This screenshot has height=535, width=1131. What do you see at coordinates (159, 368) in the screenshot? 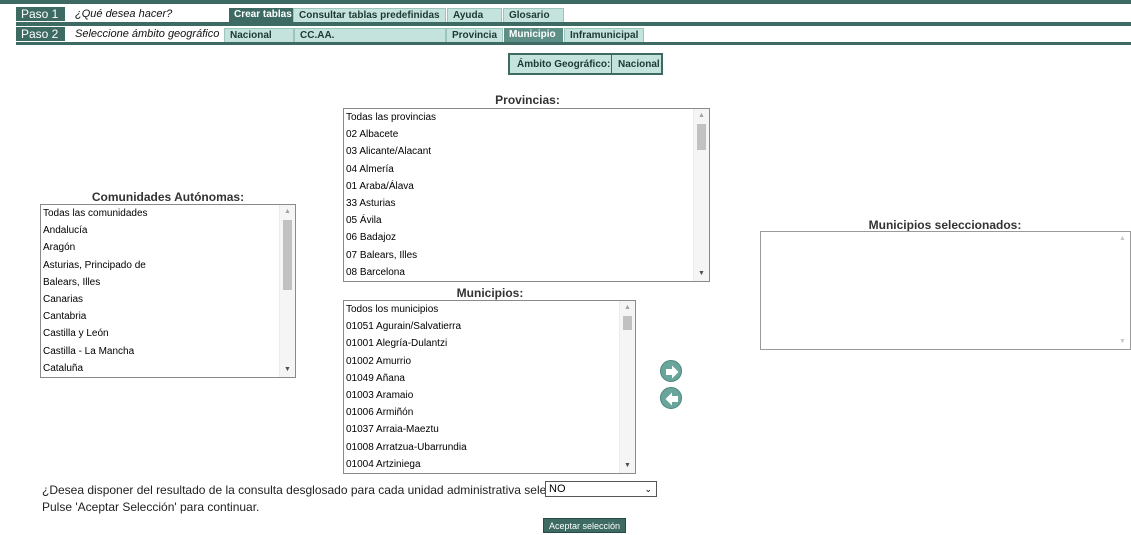
I see `list-item: Cataluña` at bounding box center [159, 368].